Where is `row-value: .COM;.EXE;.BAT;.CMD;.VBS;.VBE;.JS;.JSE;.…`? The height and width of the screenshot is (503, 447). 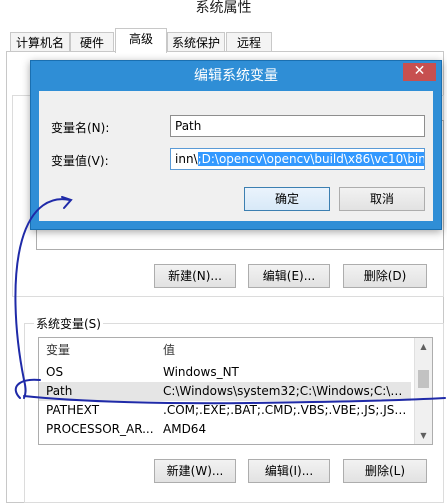
row-value: .COM;.EXE;.BAT;.CMD;.VBS;.VBE;.JS;.JSE;.… is located at coordinates (286, 410).